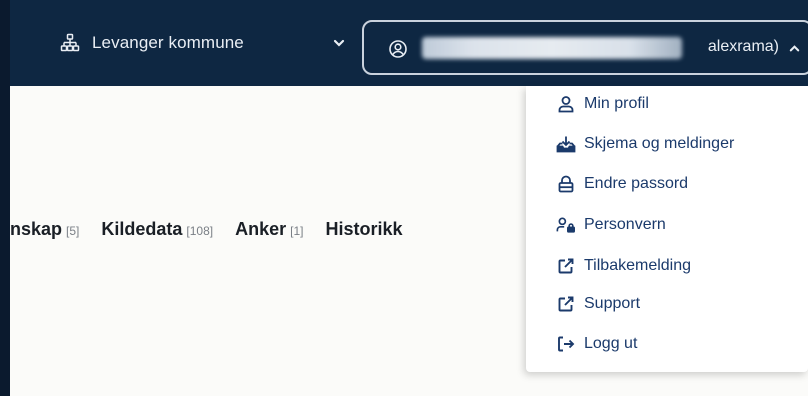 The width and height of the screenshot is (808, 396). Describe the element at coordinates (566, 184) in the screenshot. I see `lock-icon` at that location.